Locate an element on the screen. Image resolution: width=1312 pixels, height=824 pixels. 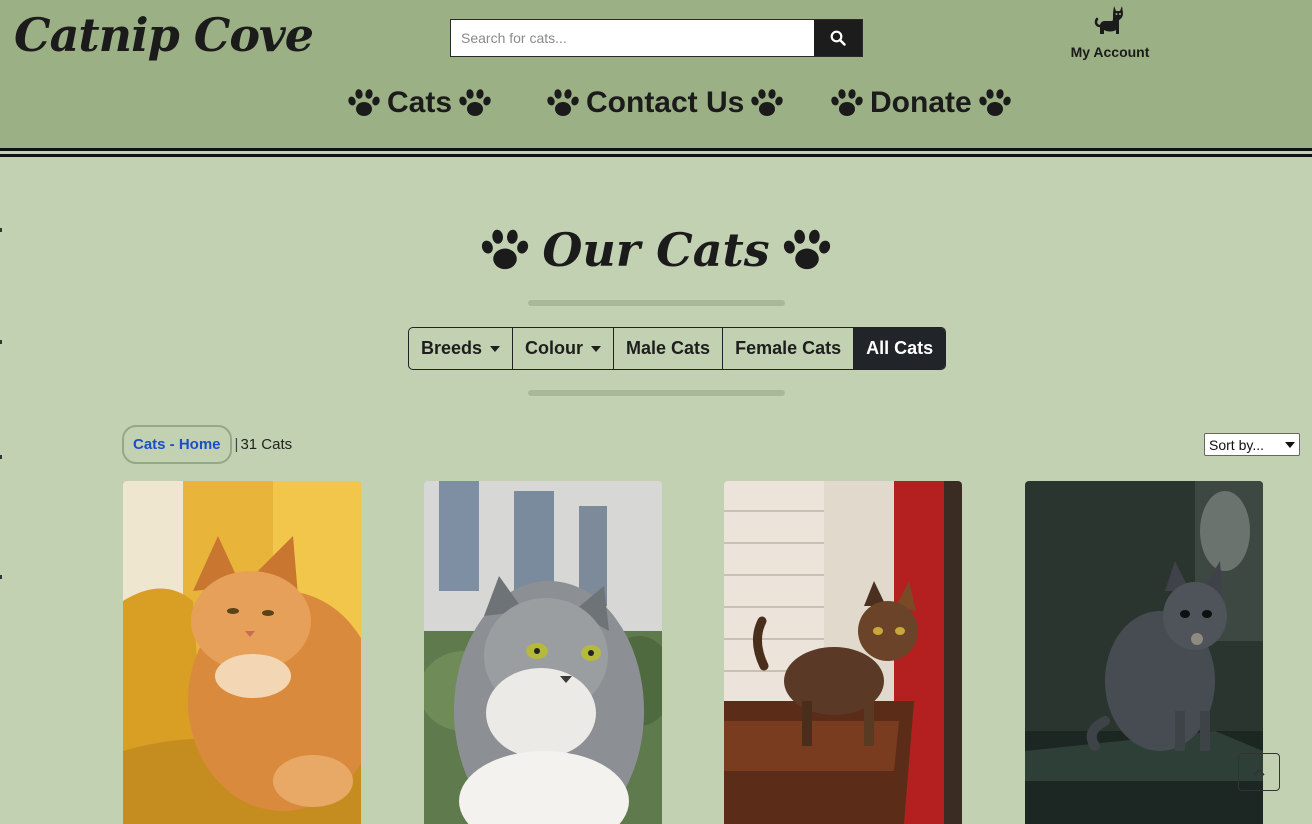
search-button is located at coordinates (838, 38).